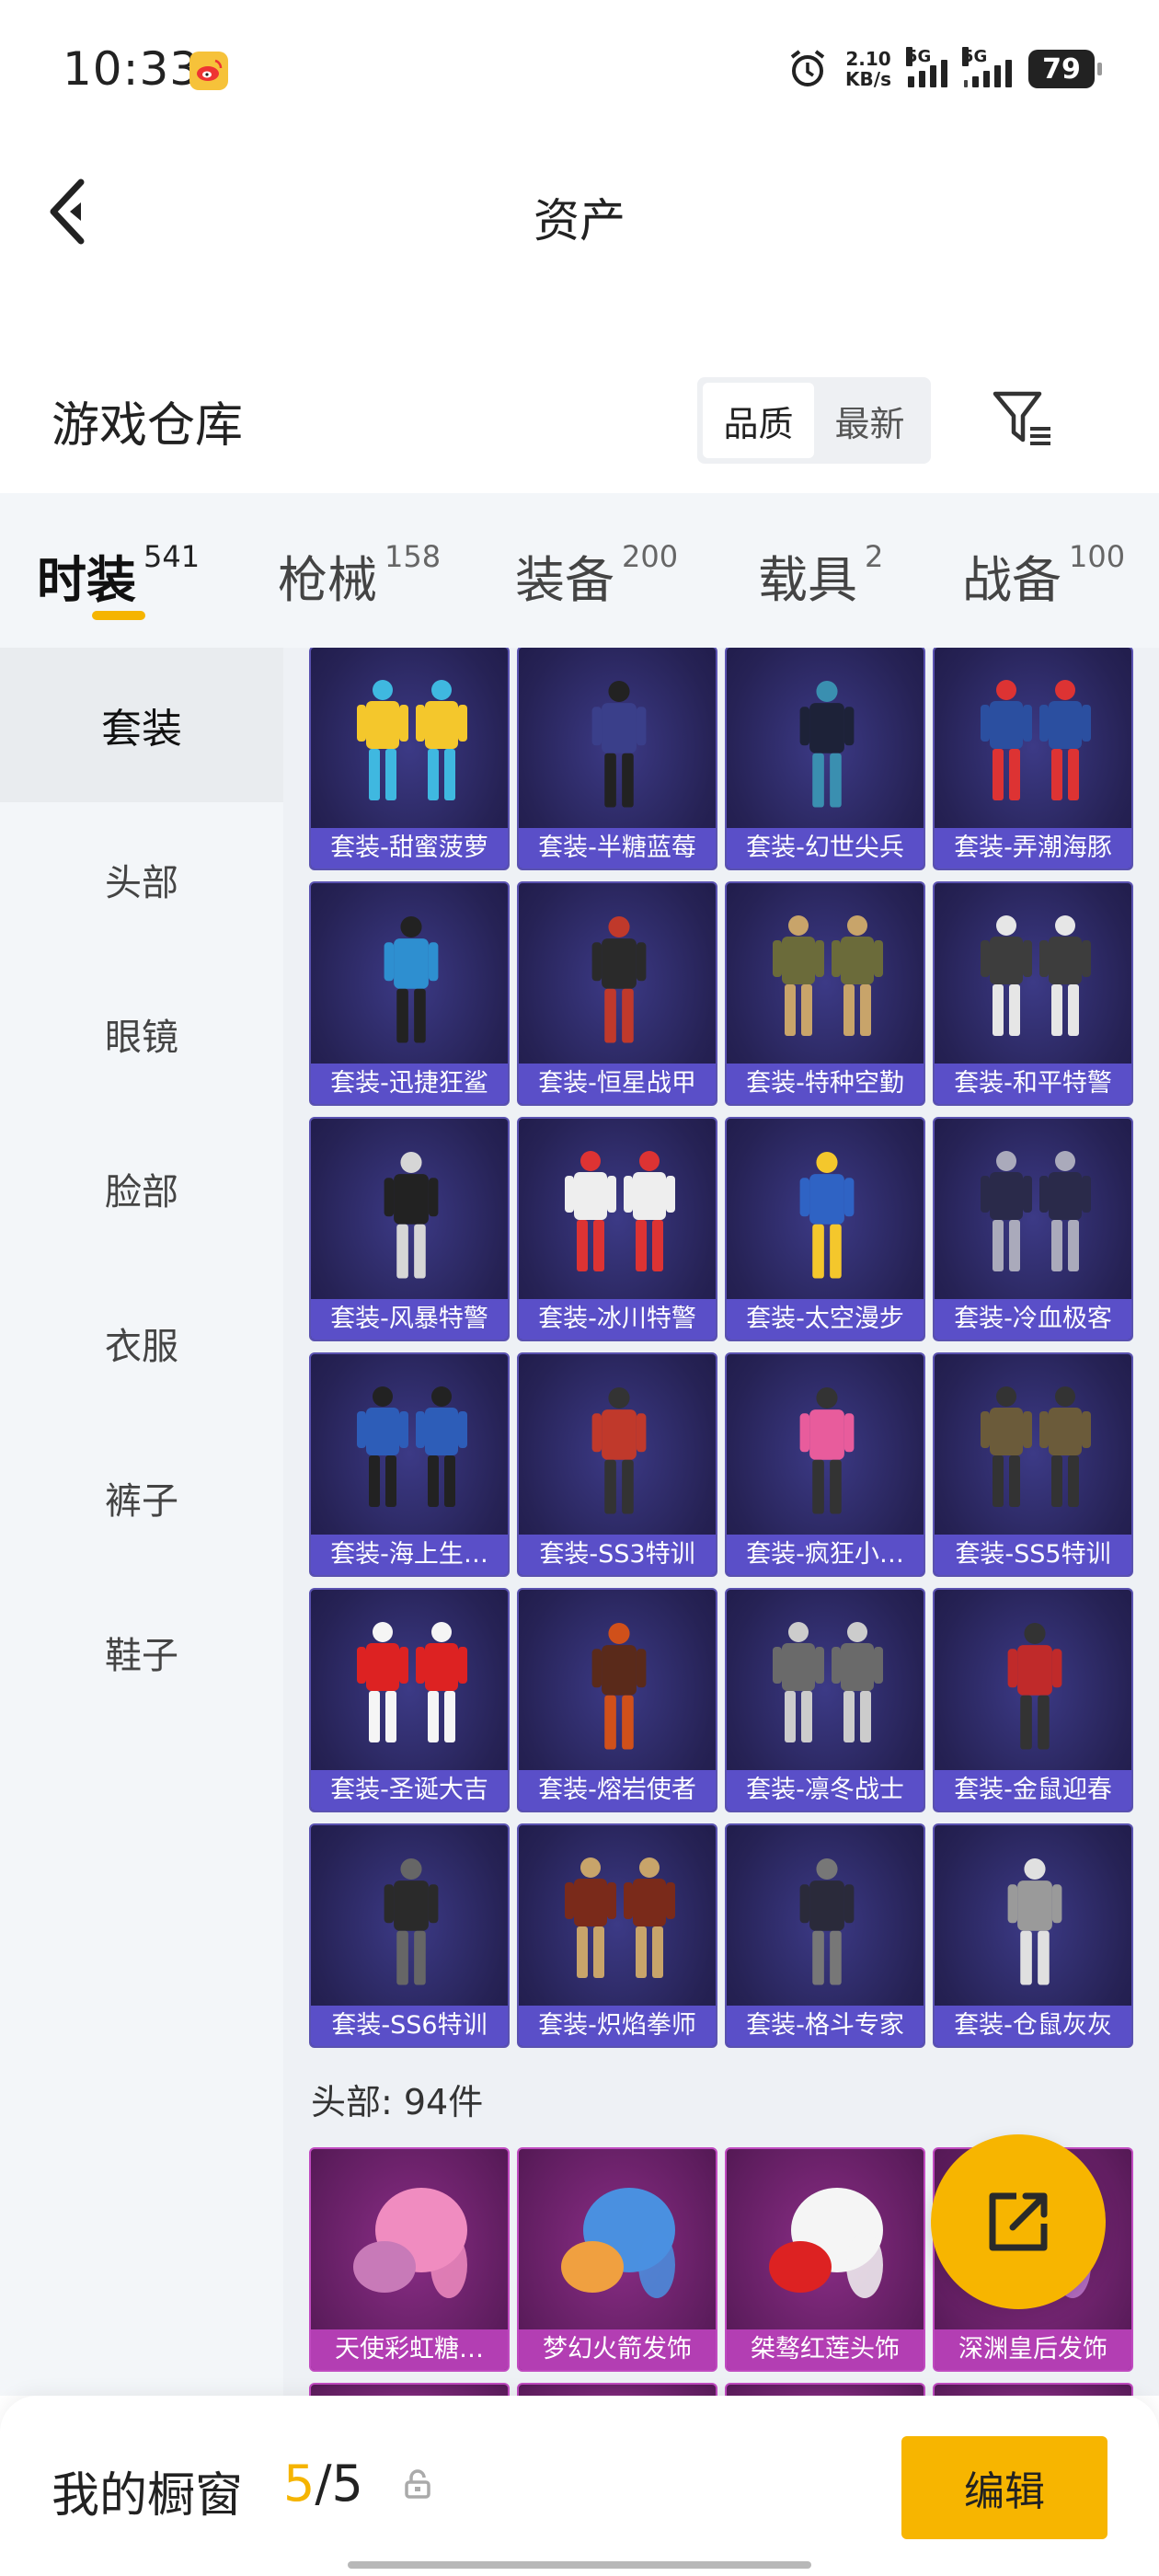 The image size is (1159, 2576). I want to click on suit-card: 套装-冰川特警, so click(617, 1229).